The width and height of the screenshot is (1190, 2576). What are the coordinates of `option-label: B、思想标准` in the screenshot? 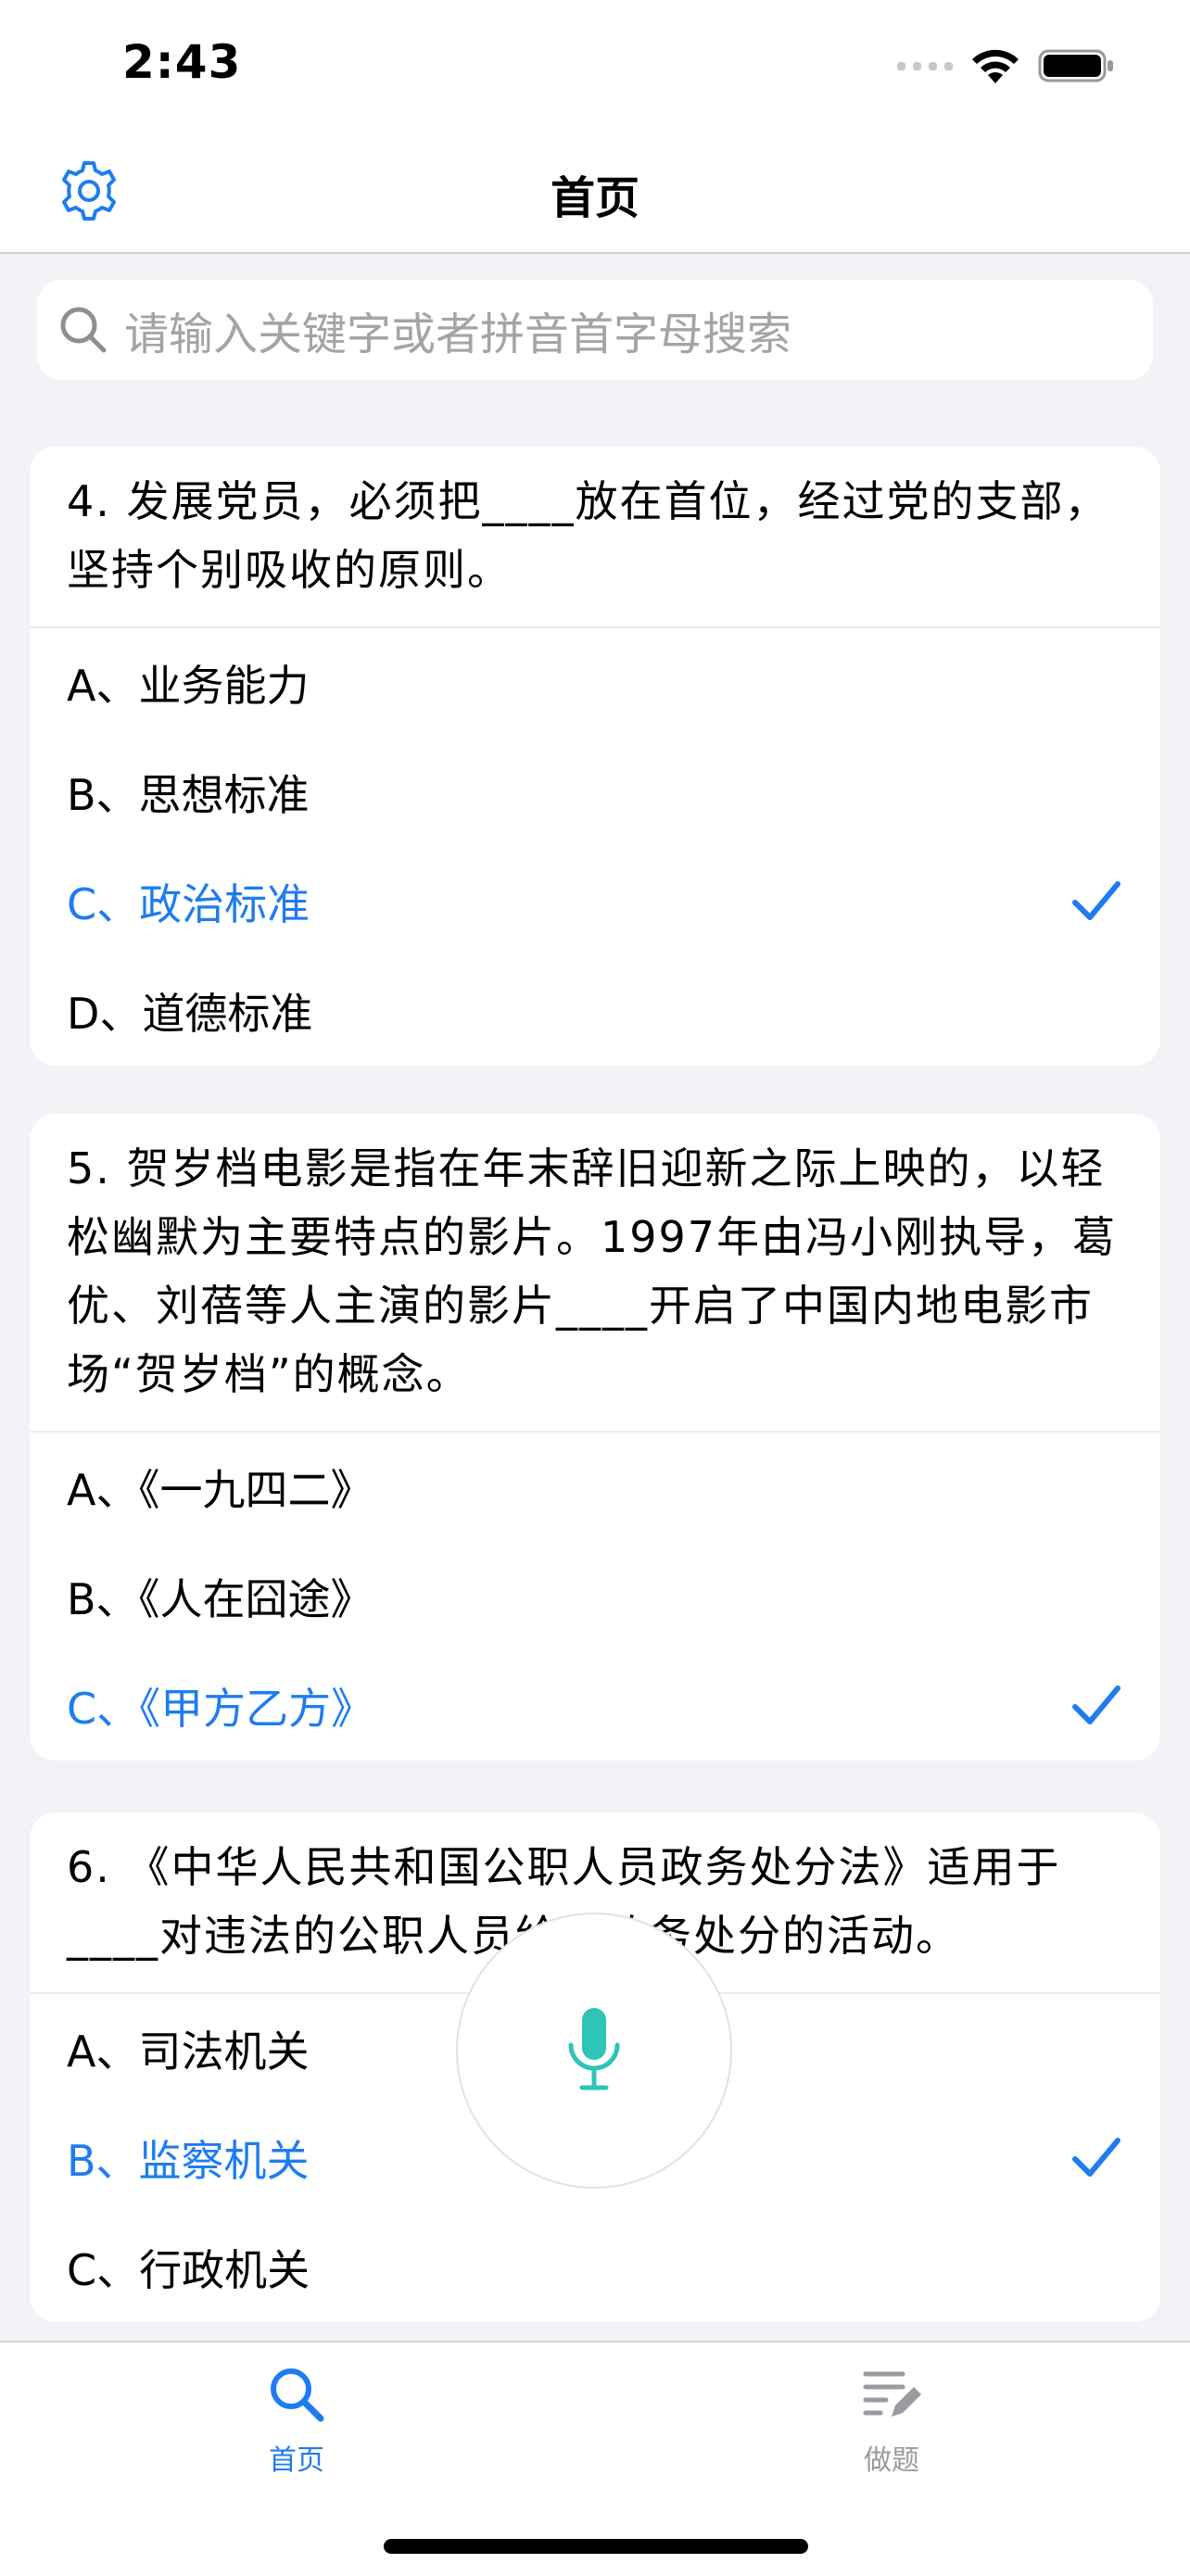 It's located at (188, 795).